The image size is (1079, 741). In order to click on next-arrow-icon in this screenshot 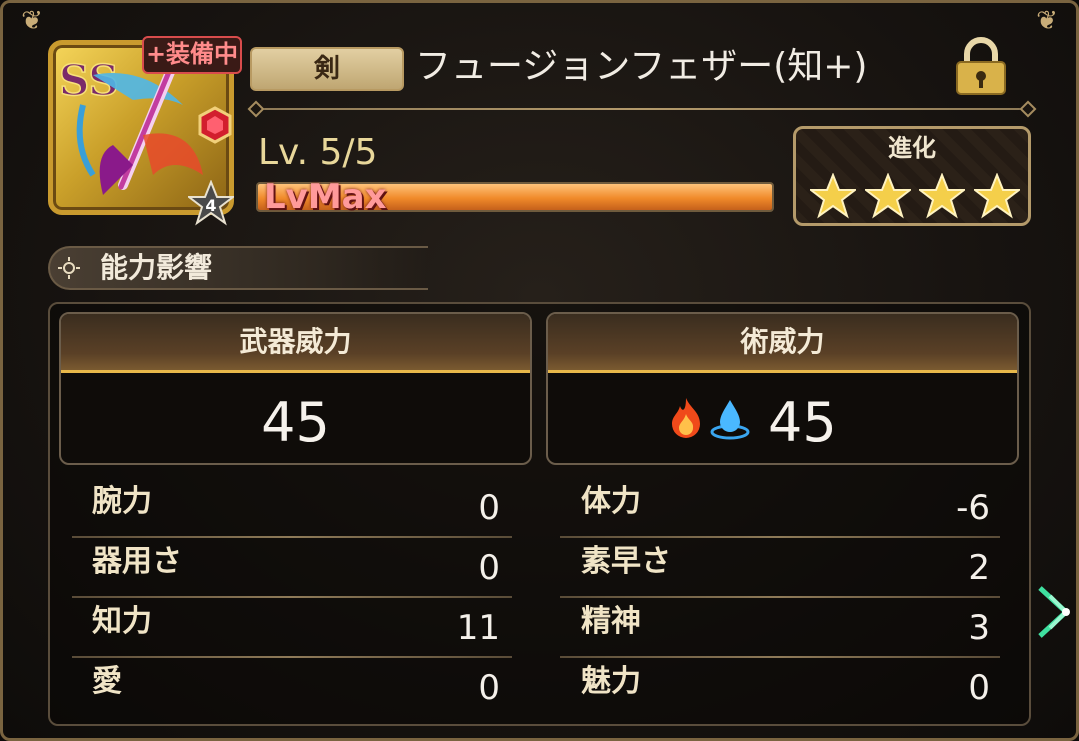, I will do `click(1057, 612)`.